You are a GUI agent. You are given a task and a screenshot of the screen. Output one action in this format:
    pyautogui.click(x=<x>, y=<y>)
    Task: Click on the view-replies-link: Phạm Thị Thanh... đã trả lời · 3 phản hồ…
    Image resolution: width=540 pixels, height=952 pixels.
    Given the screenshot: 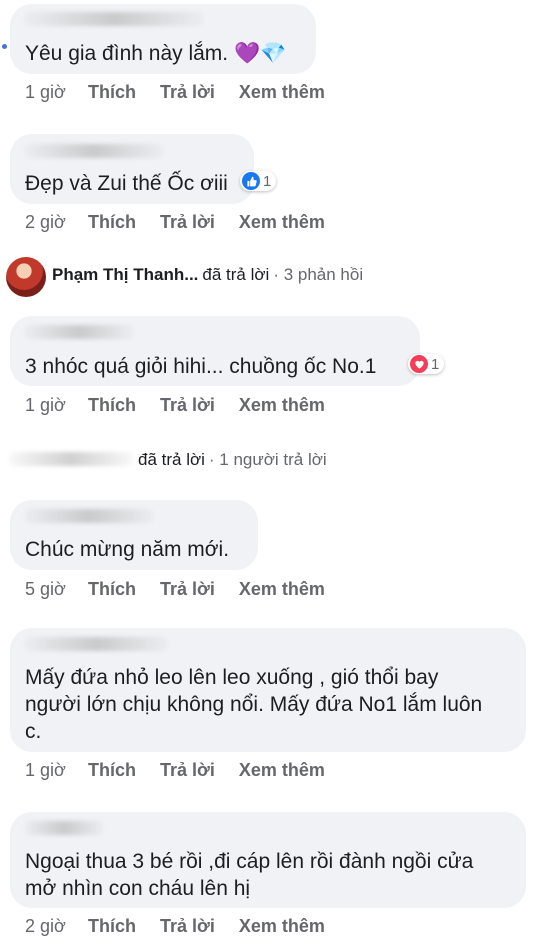 What is the action you would take?
    pyautogui.click(x=207, y=275)
    